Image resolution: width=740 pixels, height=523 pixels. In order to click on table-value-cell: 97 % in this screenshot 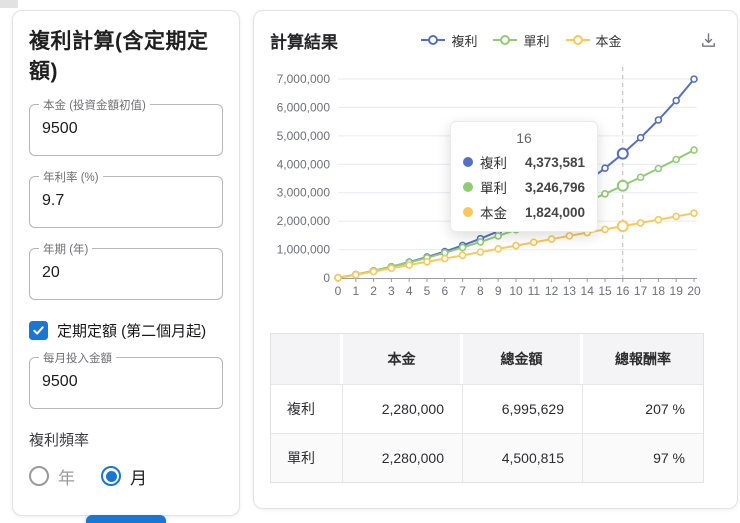, I will do `click(643, 457)`.